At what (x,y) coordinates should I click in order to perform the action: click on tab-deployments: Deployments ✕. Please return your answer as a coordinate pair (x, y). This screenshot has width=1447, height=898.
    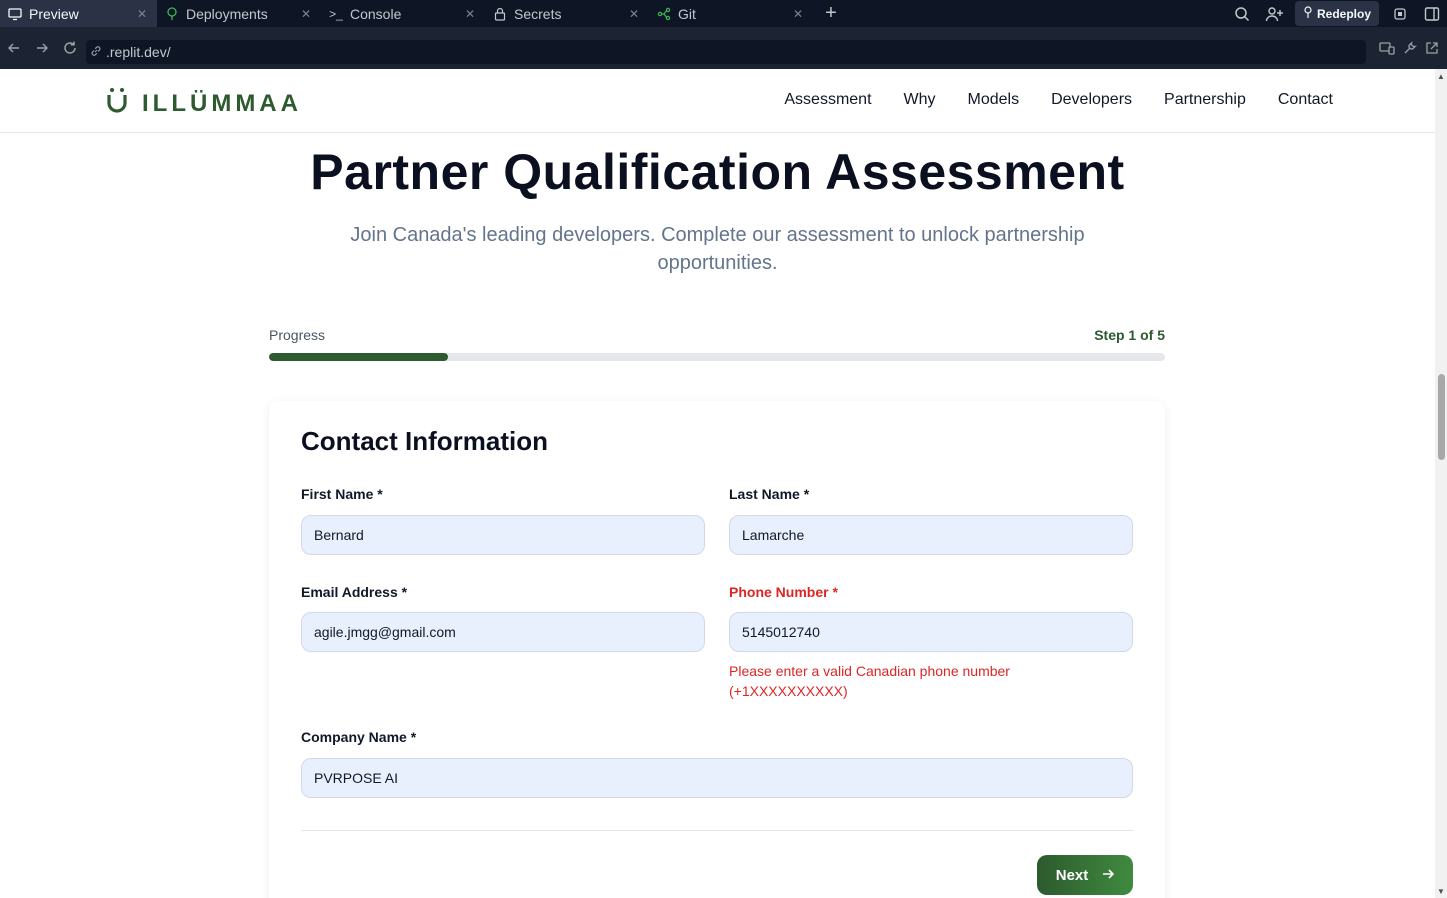
    Looking at the image, I should click on (239, 13).